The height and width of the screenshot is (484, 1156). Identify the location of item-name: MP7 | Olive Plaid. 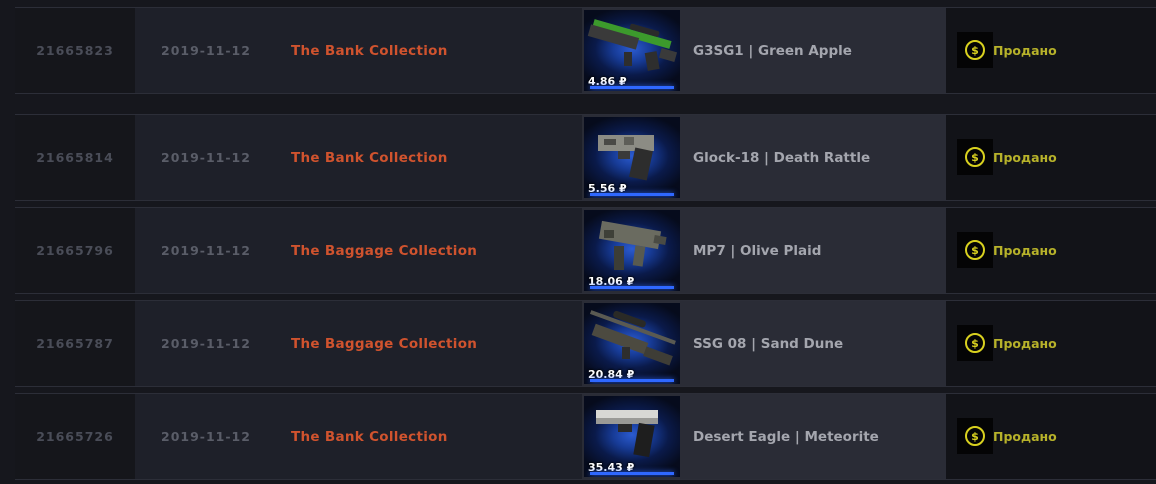
(757, 250).